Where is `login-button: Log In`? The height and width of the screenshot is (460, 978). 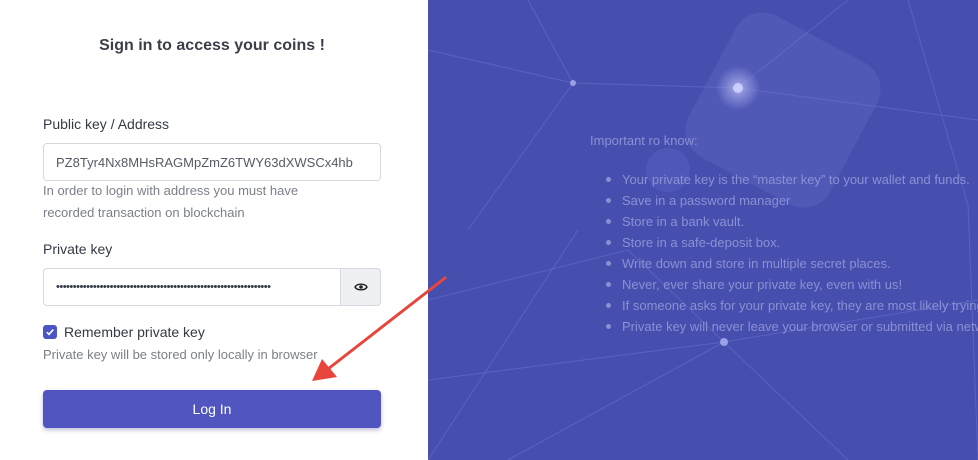 login-button: Log In is located at coordinates (212, 409).